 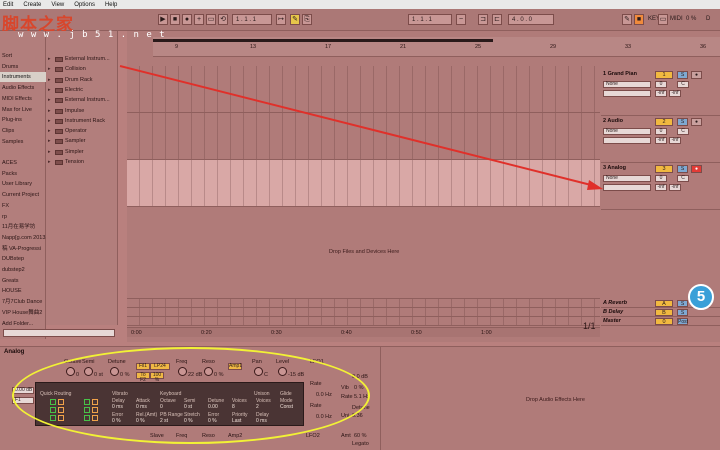 I want to click on step-badge: 5, so click(x=701, y=297).